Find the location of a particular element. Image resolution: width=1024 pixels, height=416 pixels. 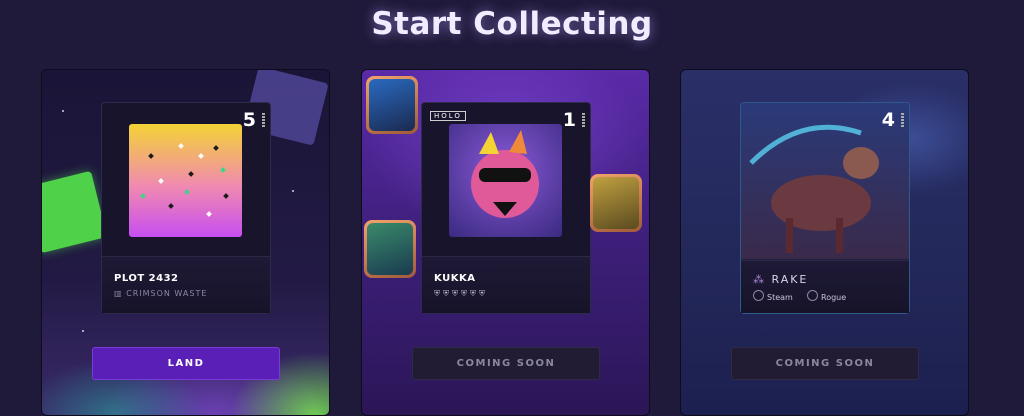

plot-pattern is located at coordinates (184, 180).